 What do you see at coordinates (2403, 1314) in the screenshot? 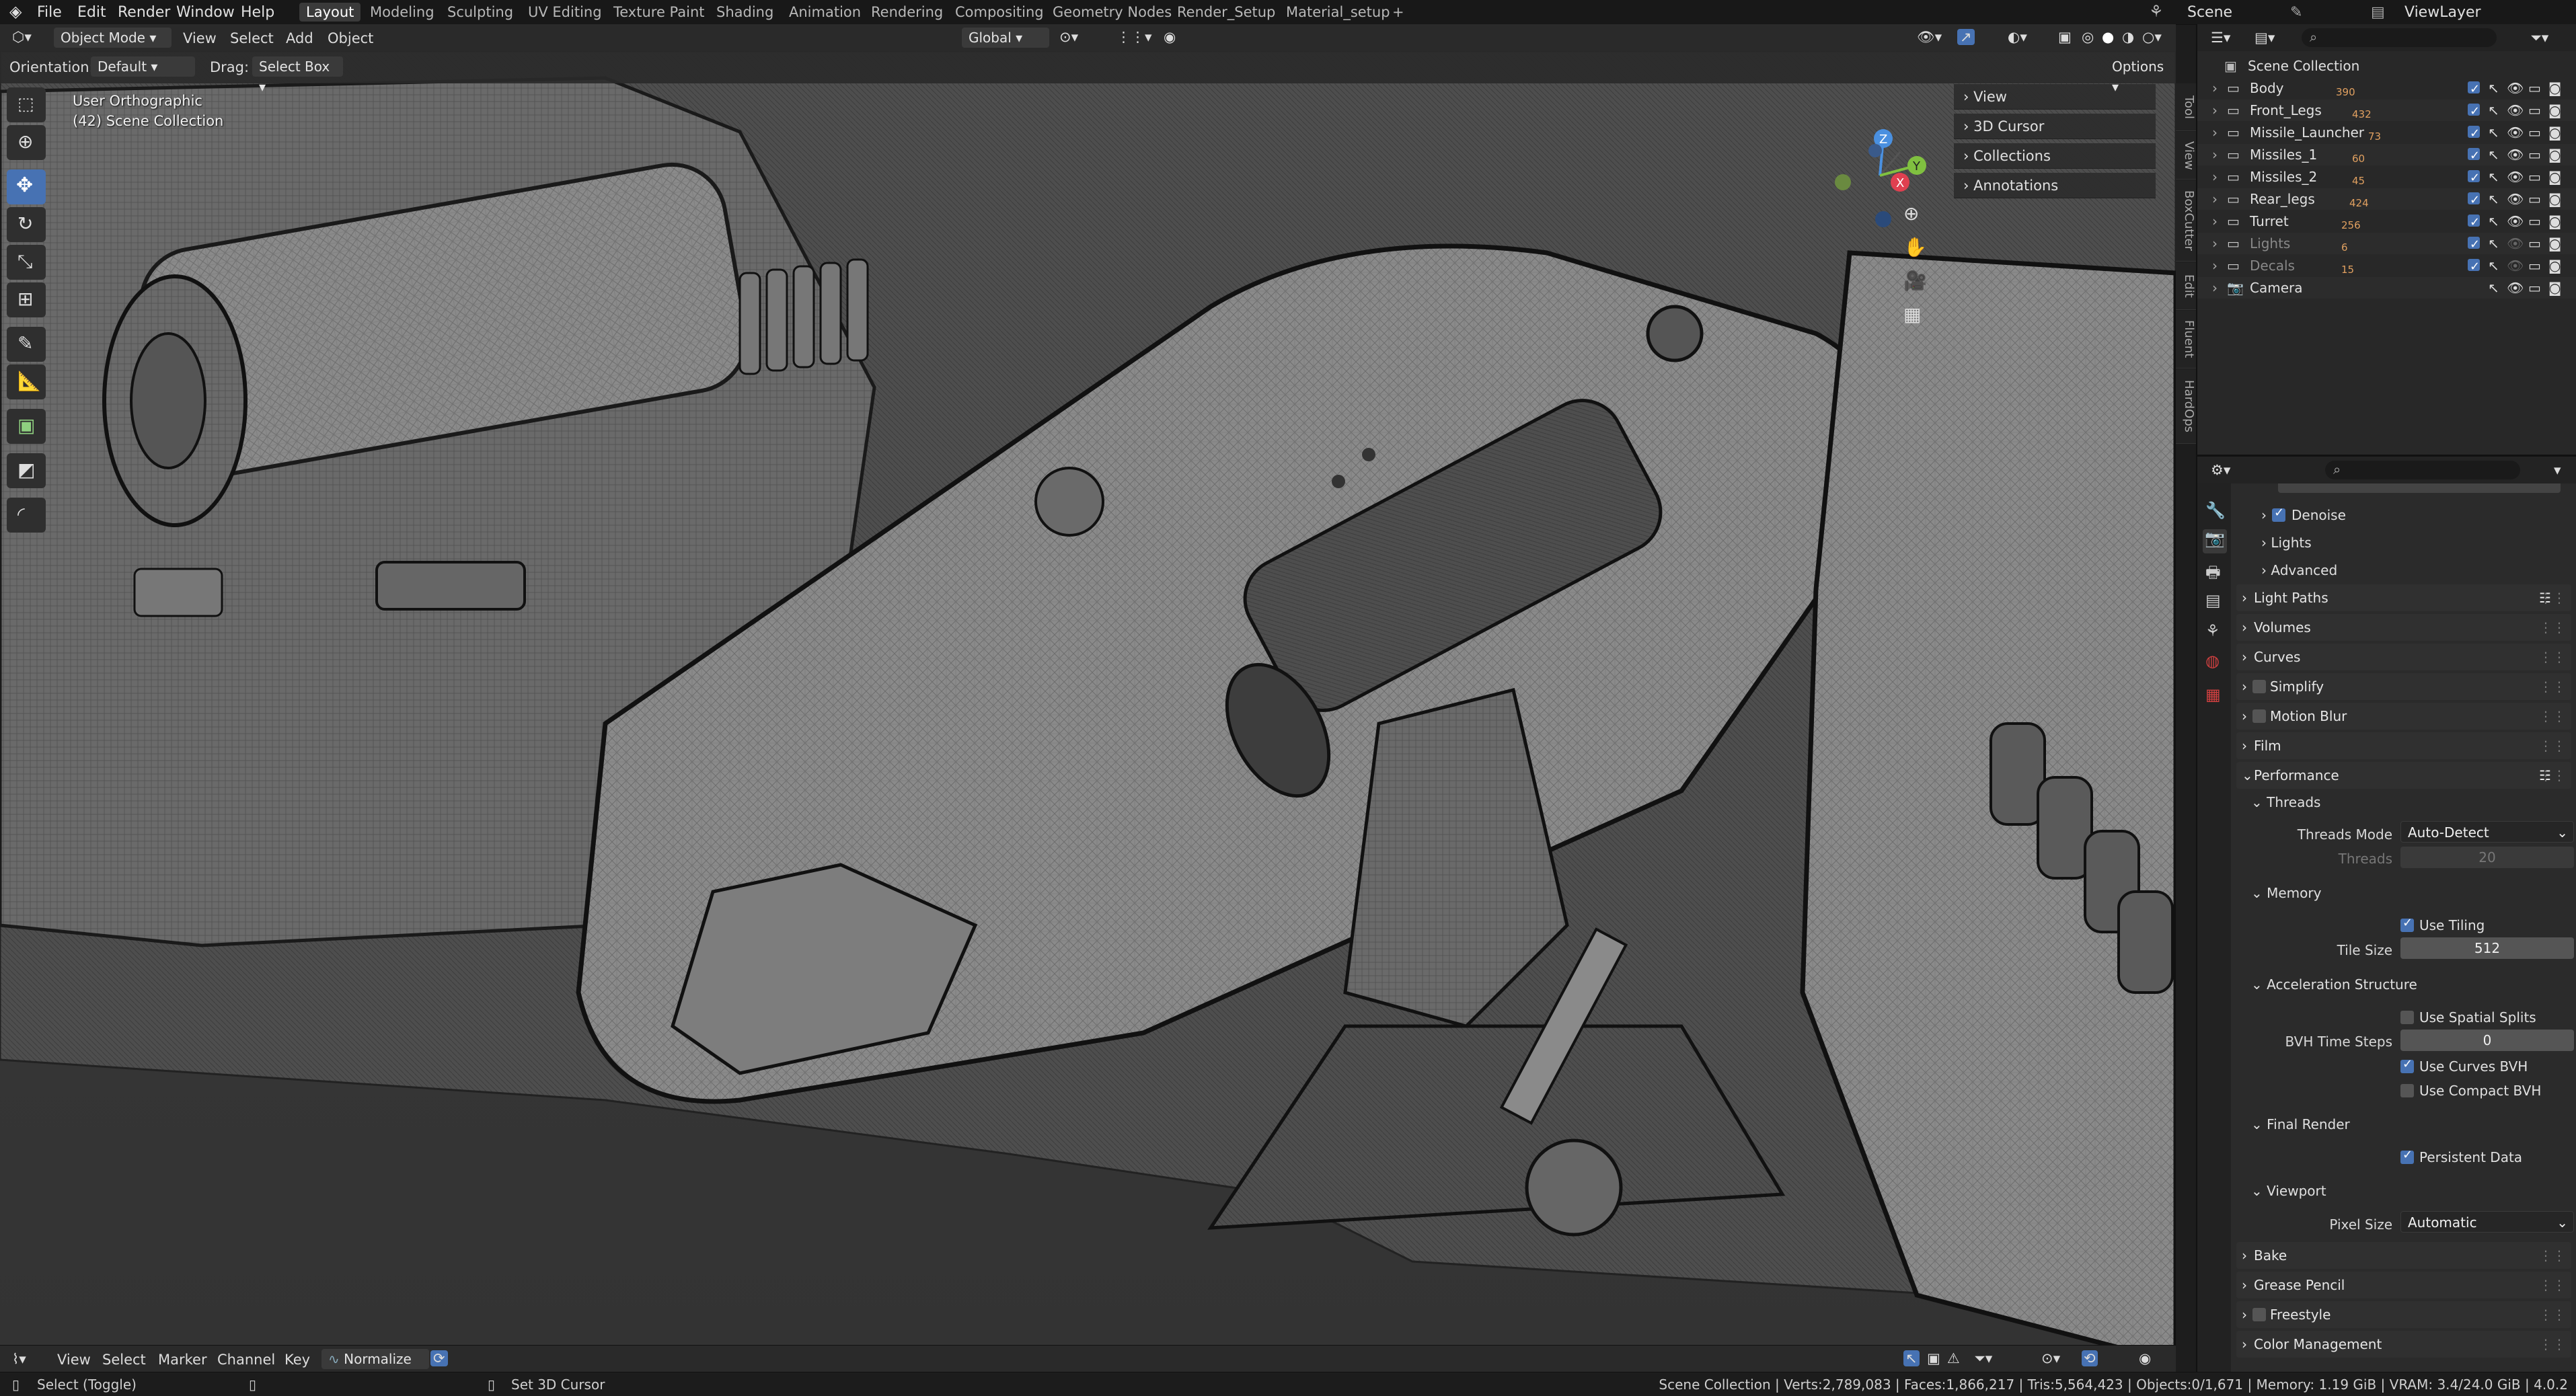
I see `section-freestyle: › Freestyle ⋮⋮` at bounding box center [2403, 1314].